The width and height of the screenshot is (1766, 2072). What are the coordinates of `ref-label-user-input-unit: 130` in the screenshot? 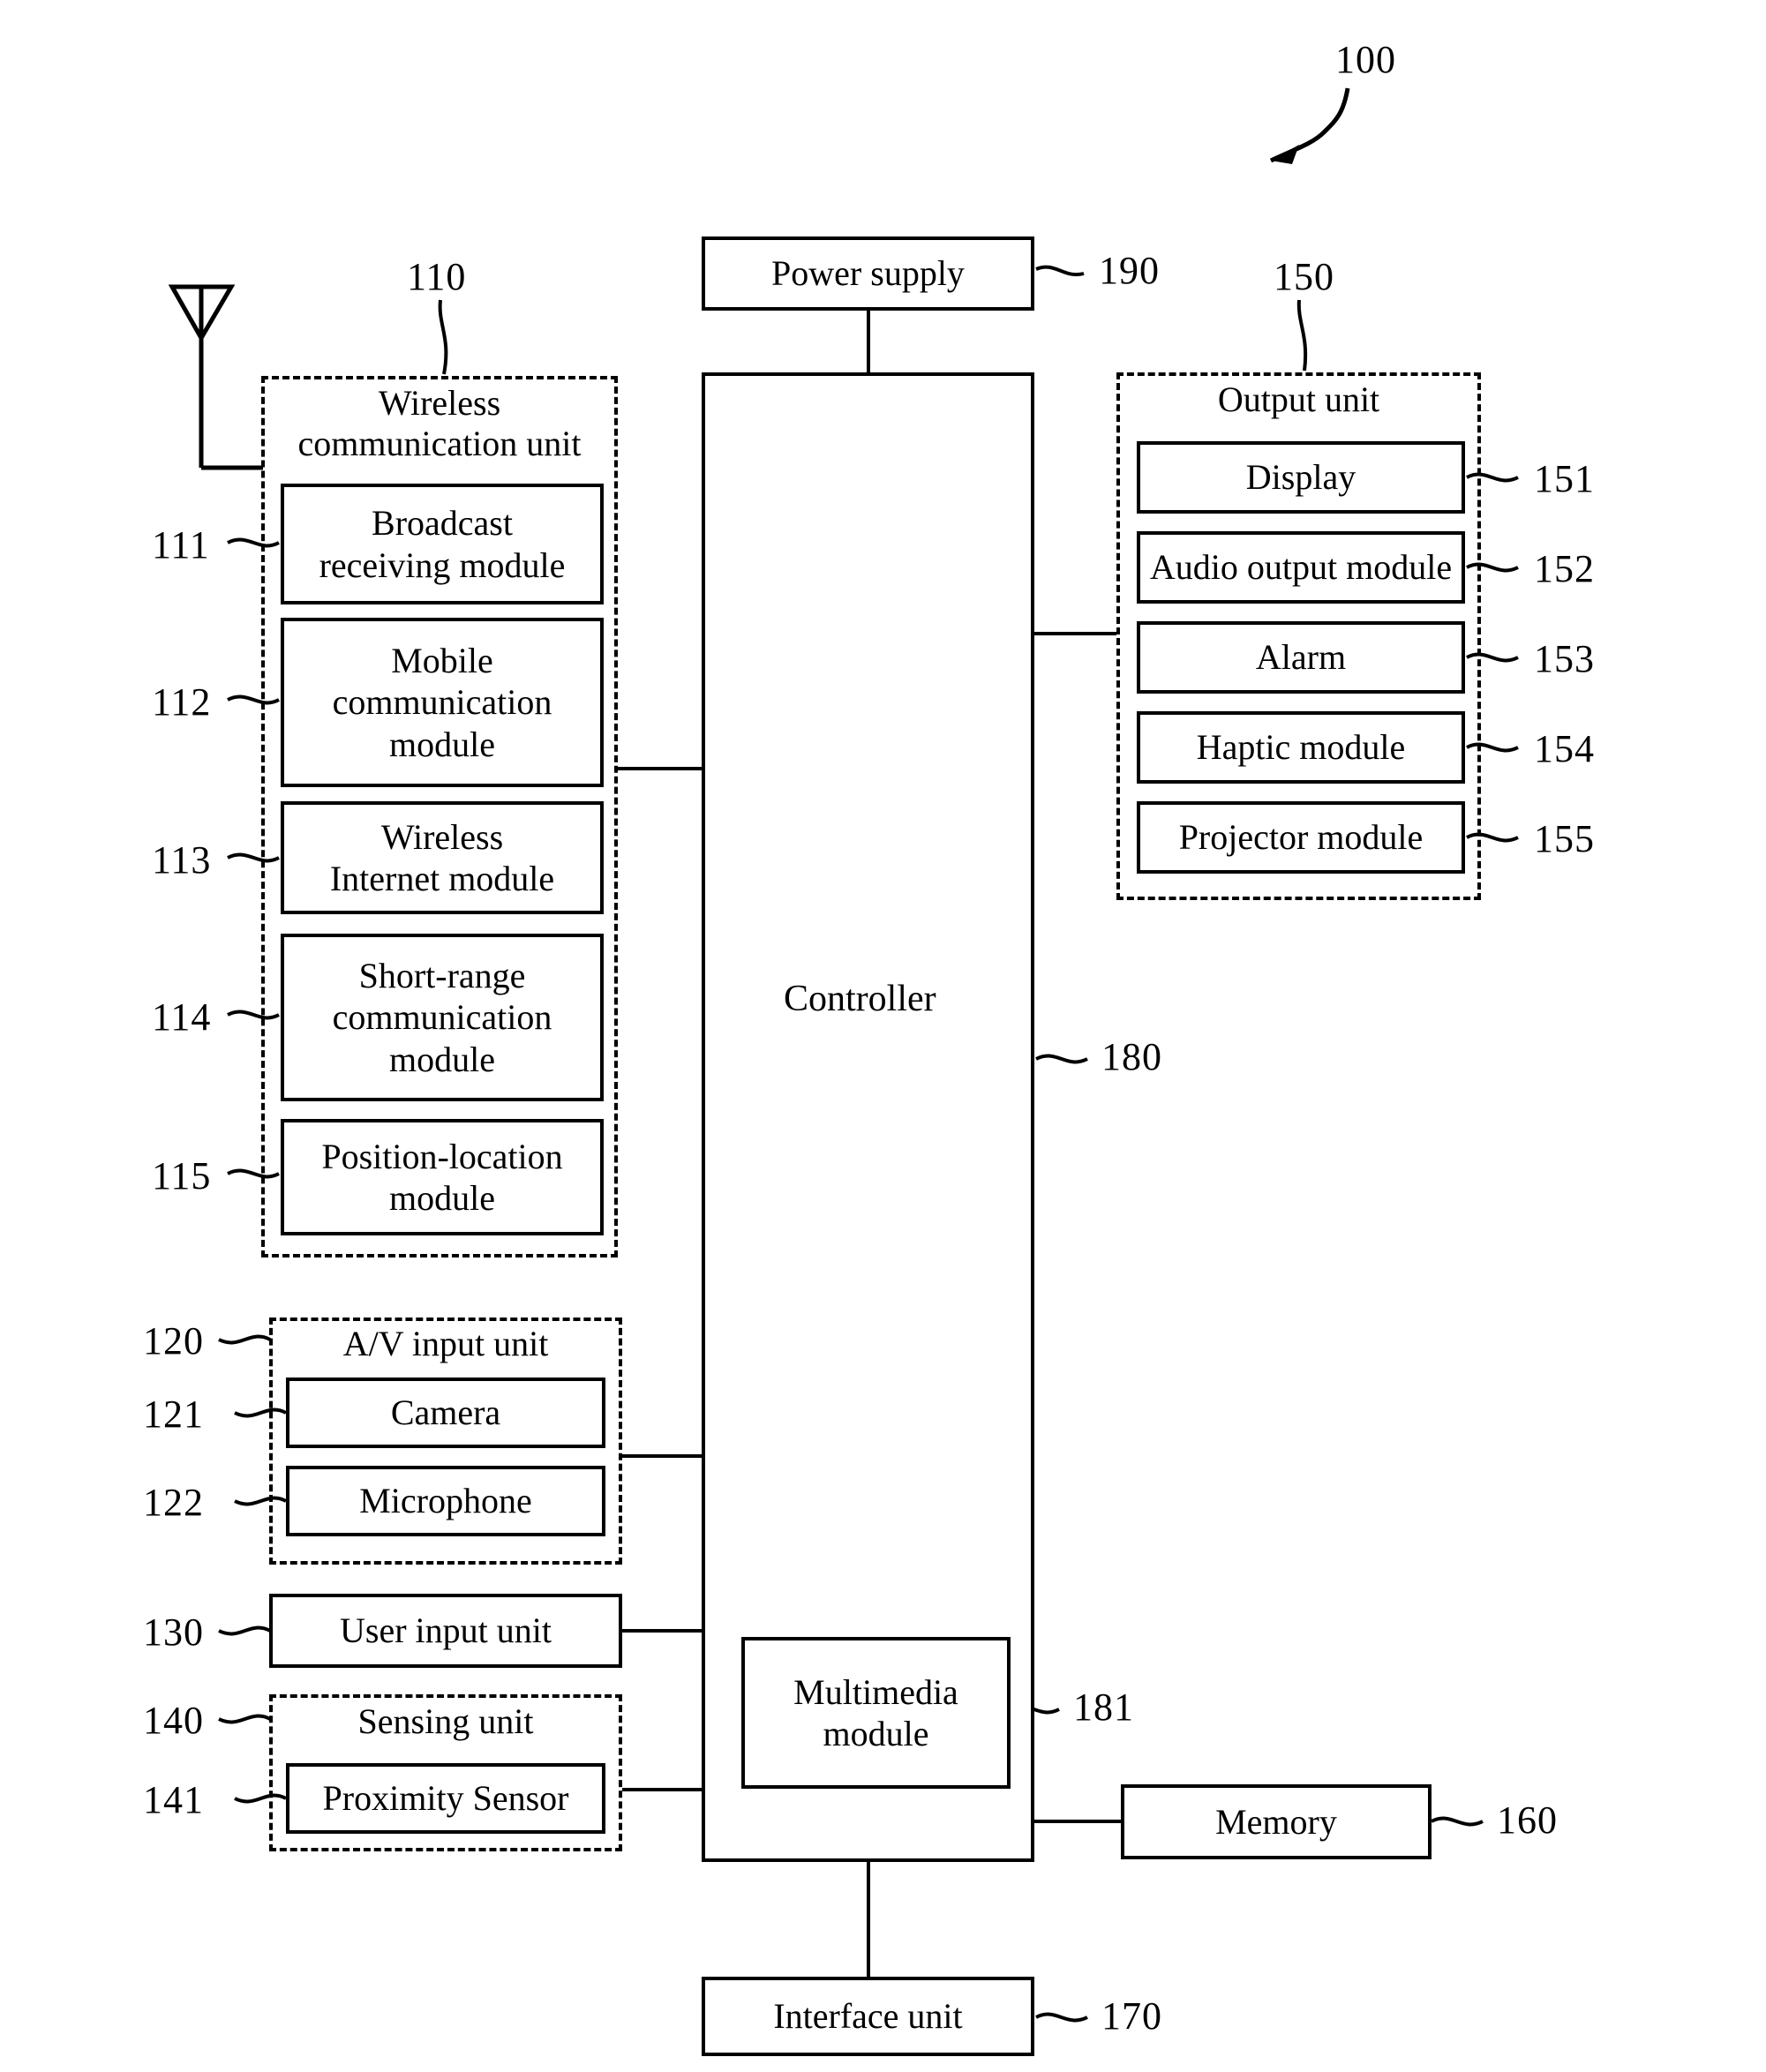 It's located at (173, 1632).